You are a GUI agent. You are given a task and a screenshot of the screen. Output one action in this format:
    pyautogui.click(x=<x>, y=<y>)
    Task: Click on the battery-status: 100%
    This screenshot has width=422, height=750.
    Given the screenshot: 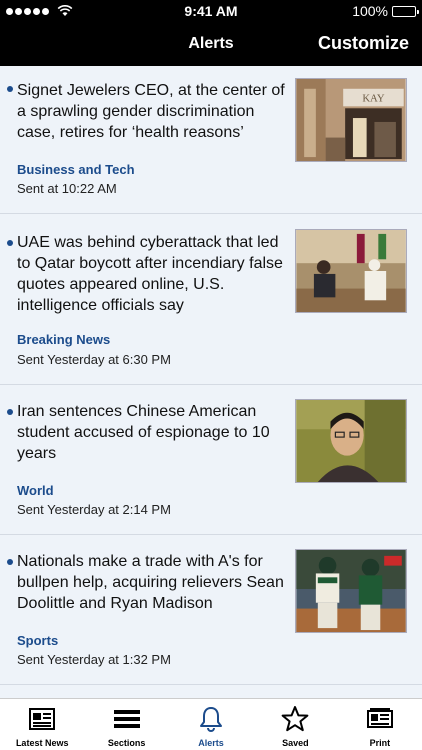 What is the action you would take?
    pyautogui.click(x=385, y=11)
    